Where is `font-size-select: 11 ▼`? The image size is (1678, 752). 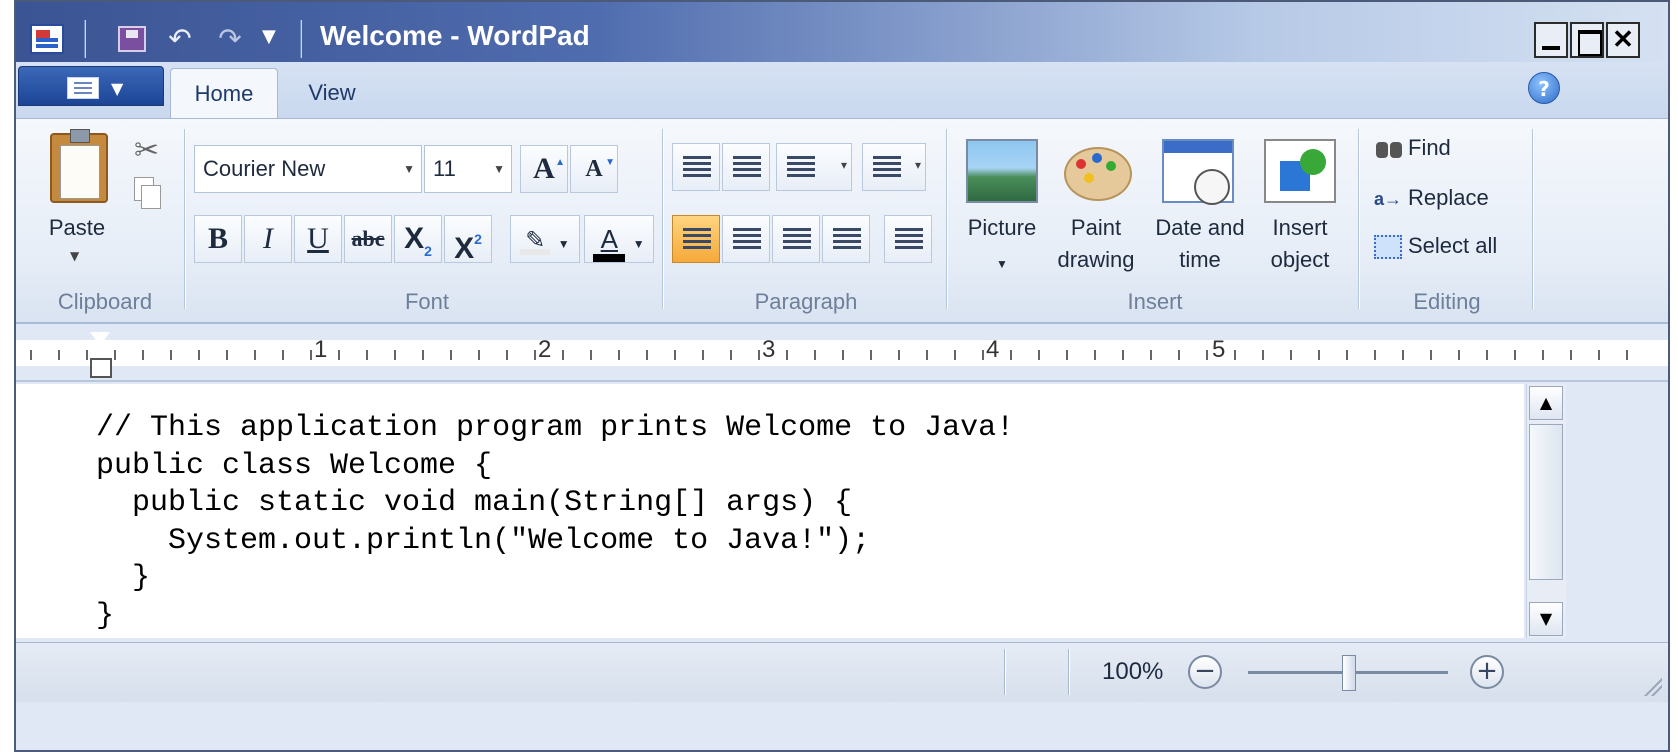 font-size-select: 11 ▼ is located at coordinates (468, 169).